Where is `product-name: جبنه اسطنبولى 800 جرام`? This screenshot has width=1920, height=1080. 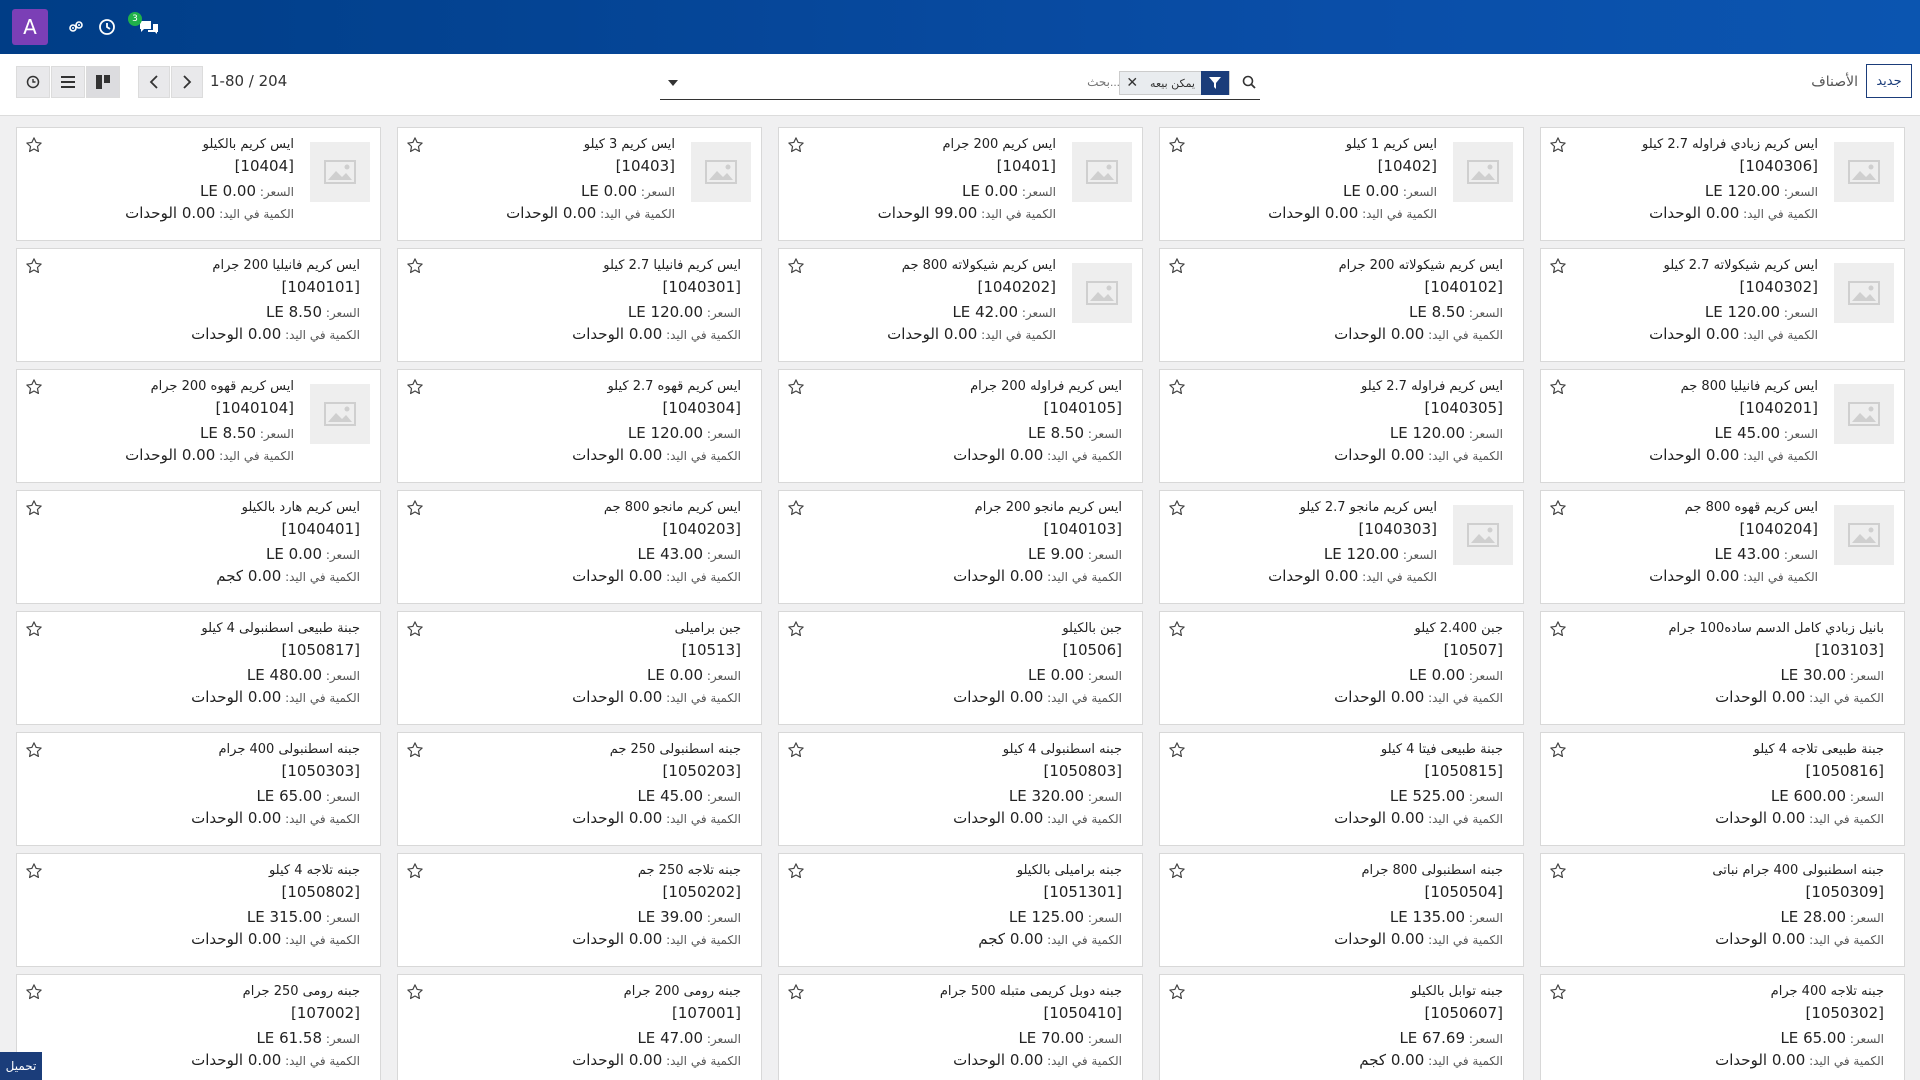
product-name: جبنه اسطنبولى 800 جرام is located at coordinates (1419, 870).